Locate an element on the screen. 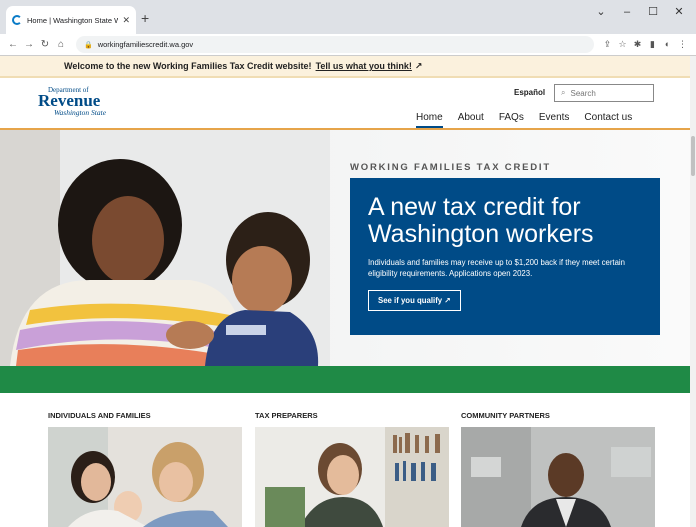 The image size is (696, 527). extensions-puzzle-icon: ✱ is located at coordinates (637, 44).